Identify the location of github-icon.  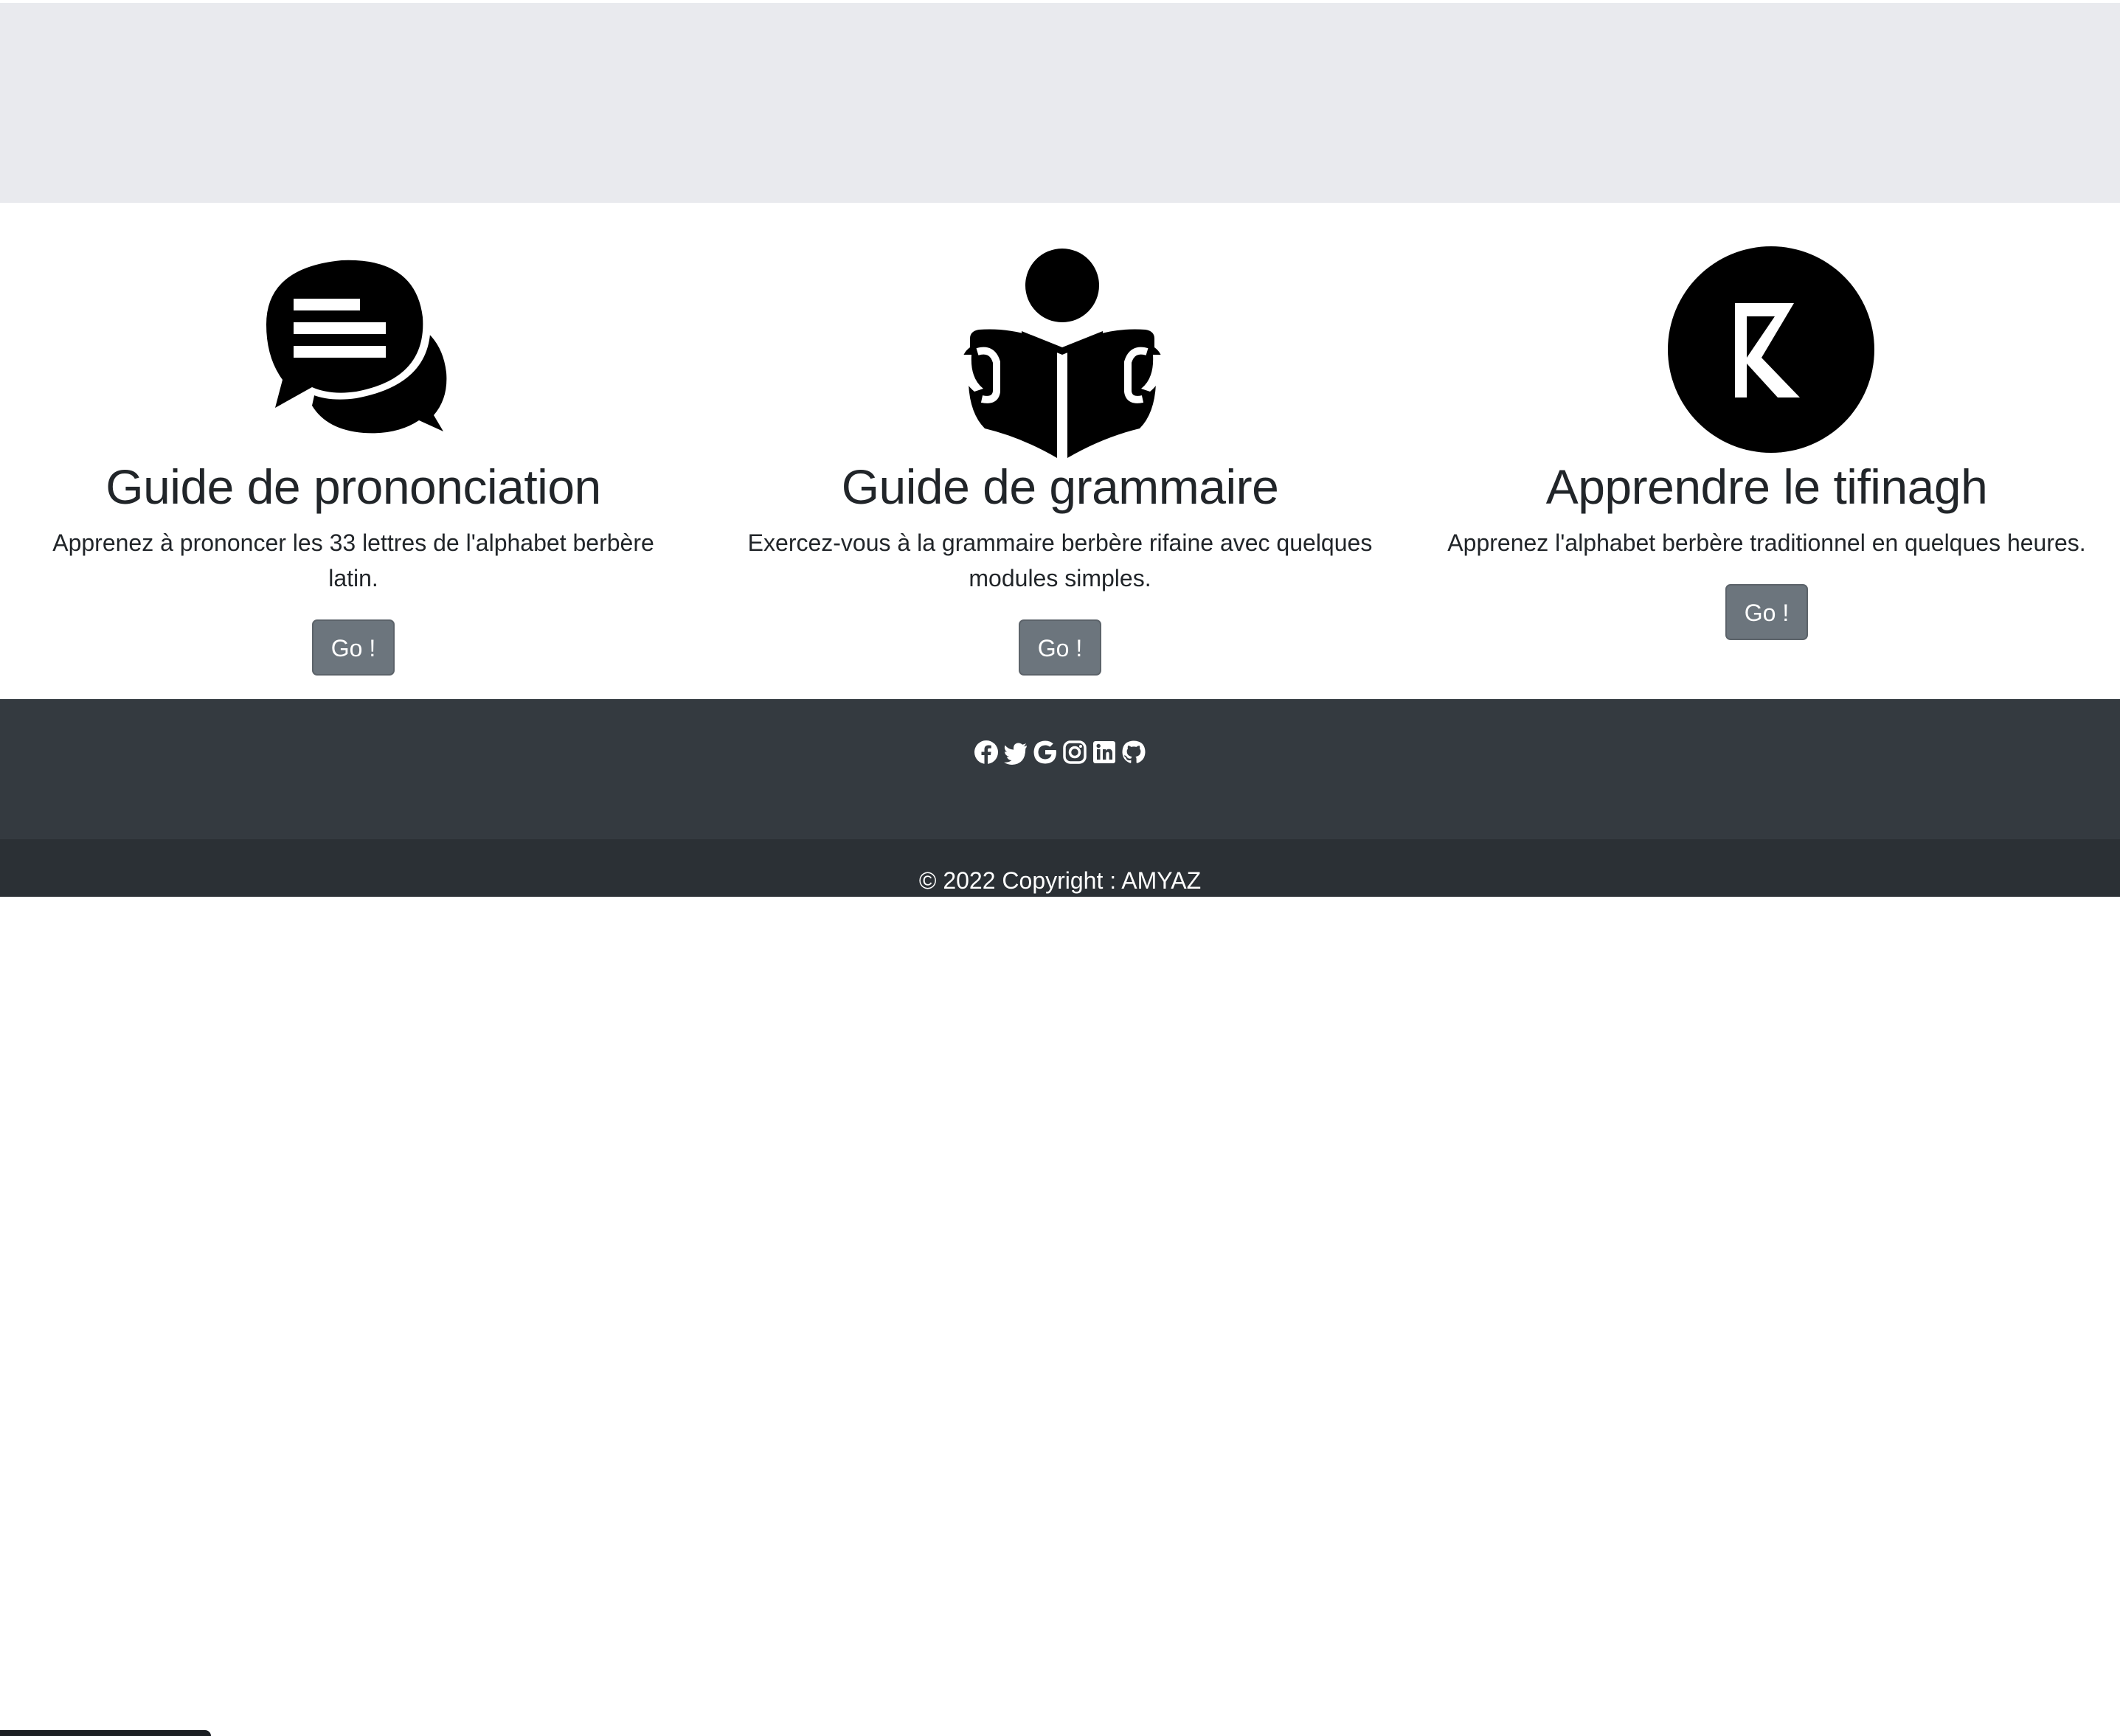
(1133, 753).